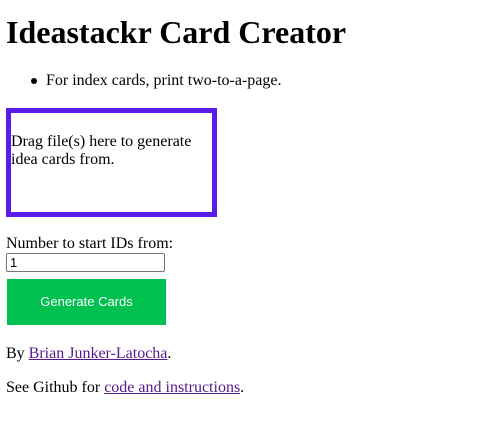 The height and width of the screenshot is (427, 480). I want to click on github-suffix: ., so click(242, 387).